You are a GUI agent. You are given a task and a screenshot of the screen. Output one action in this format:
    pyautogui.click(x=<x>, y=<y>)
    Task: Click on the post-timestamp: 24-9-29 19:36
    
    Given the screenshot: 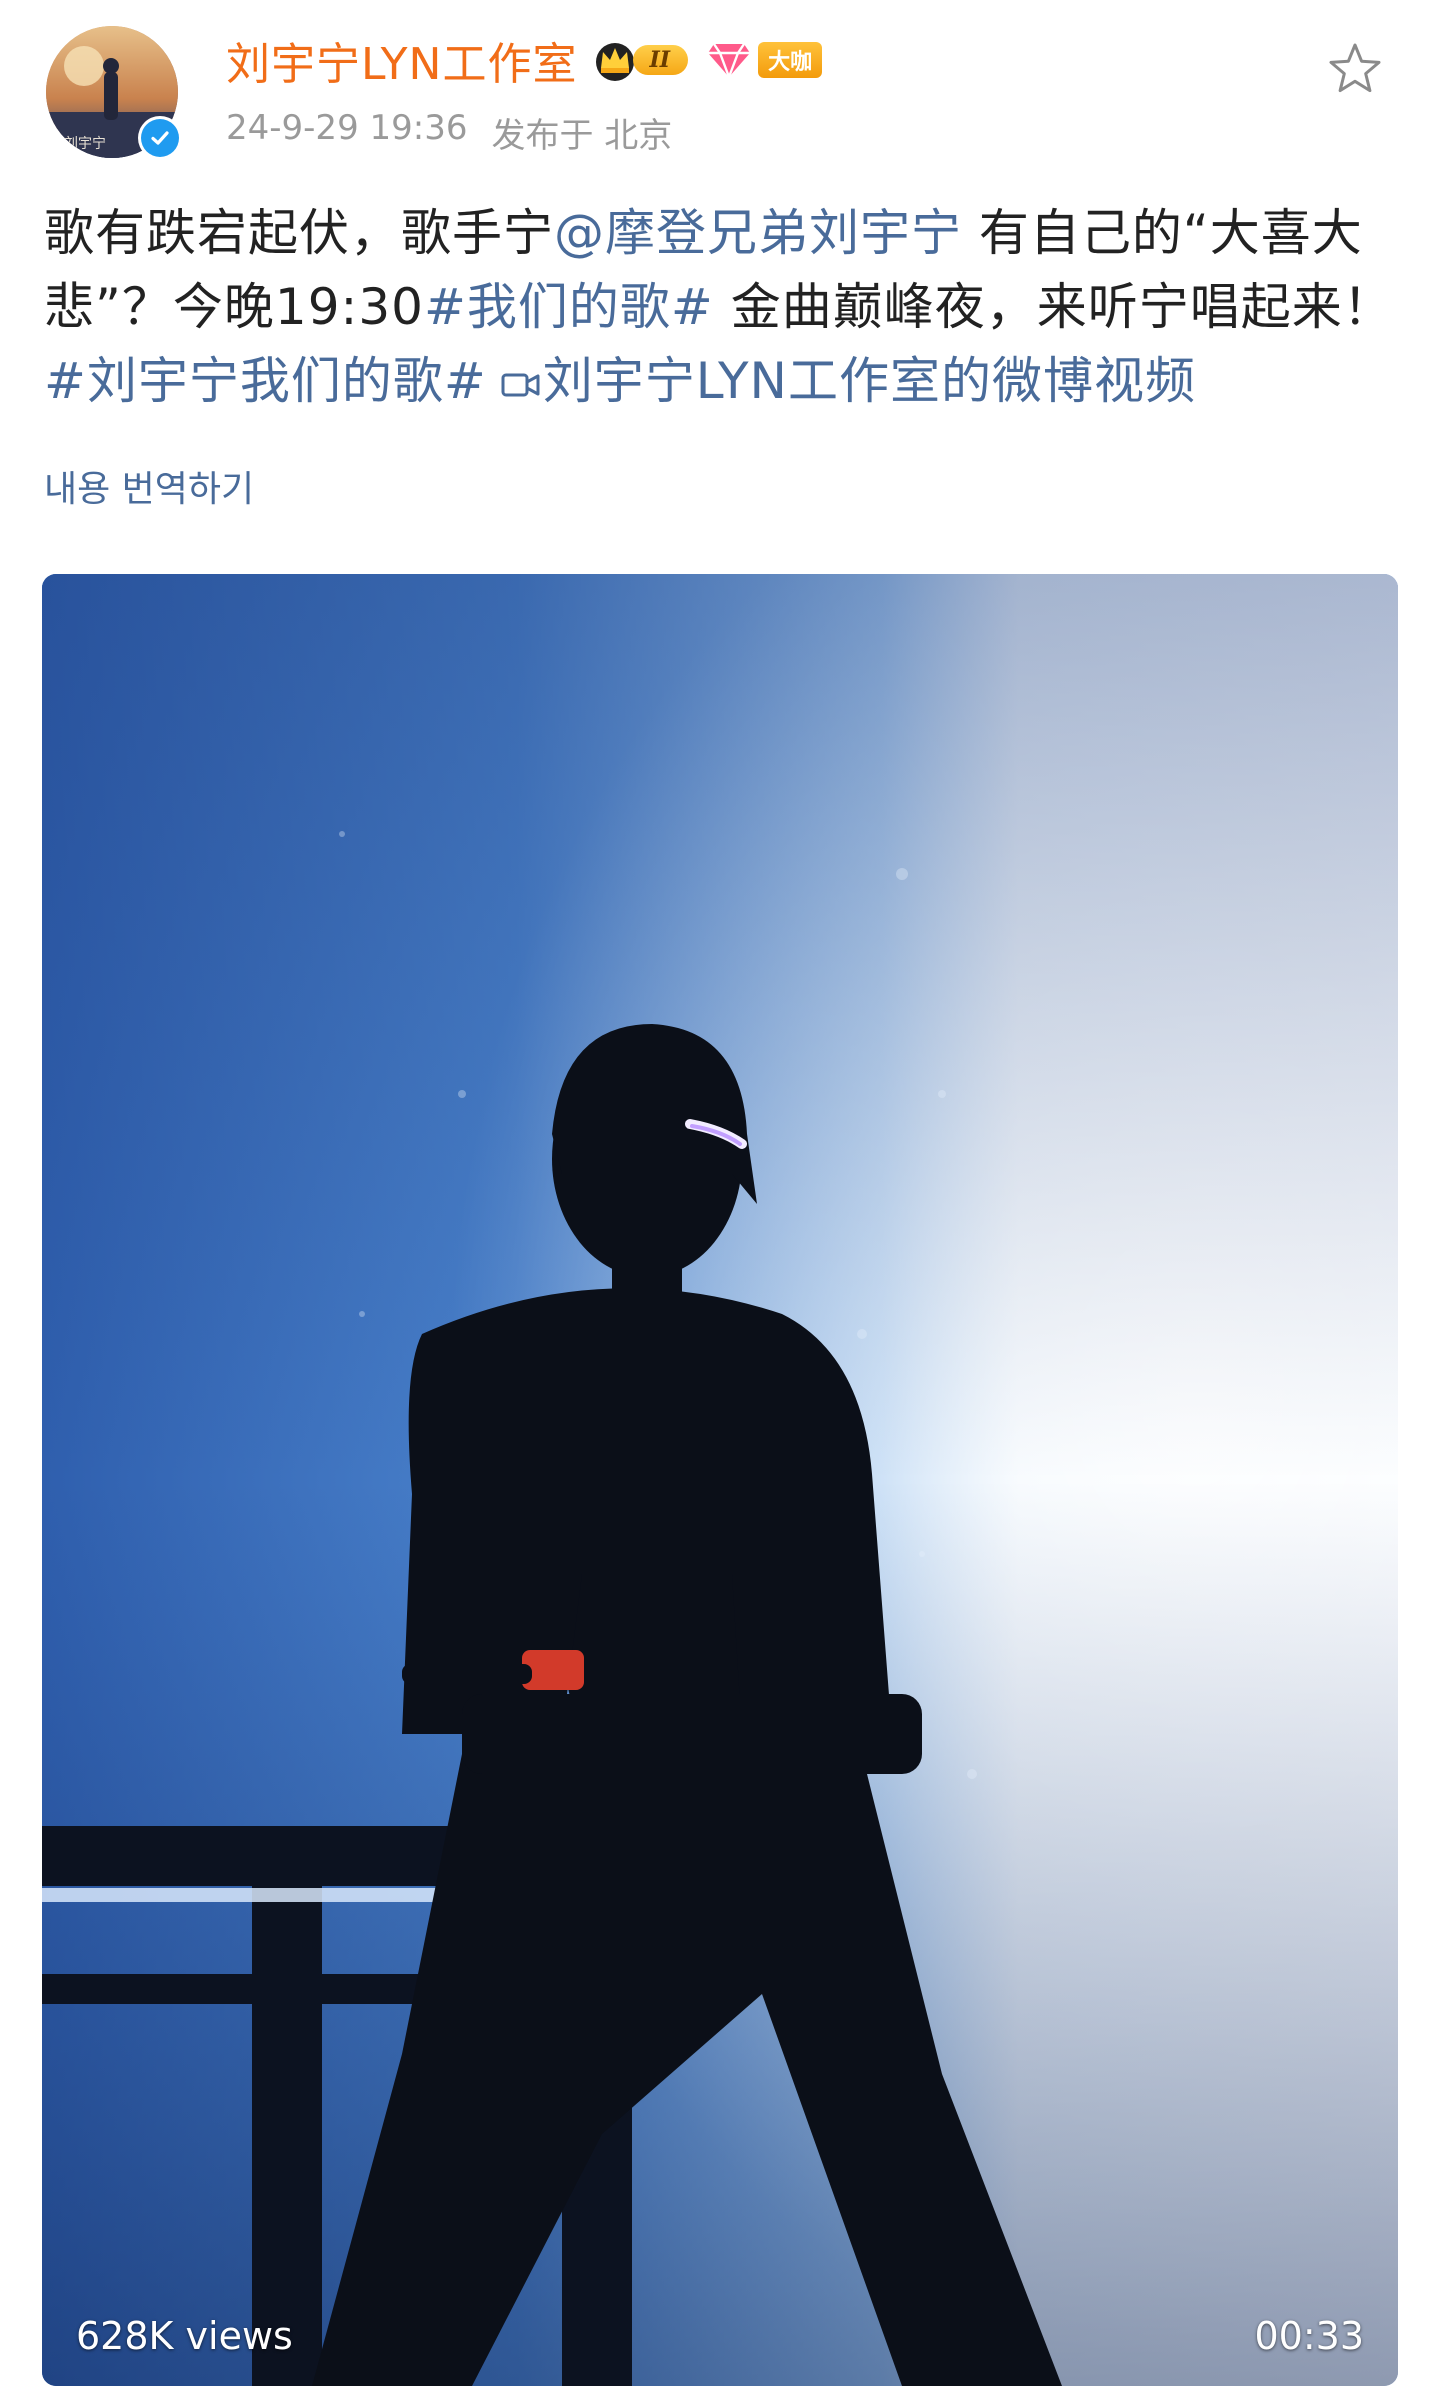 What is the action you would take?
    pyautogui.click(x=347, y=128)
    